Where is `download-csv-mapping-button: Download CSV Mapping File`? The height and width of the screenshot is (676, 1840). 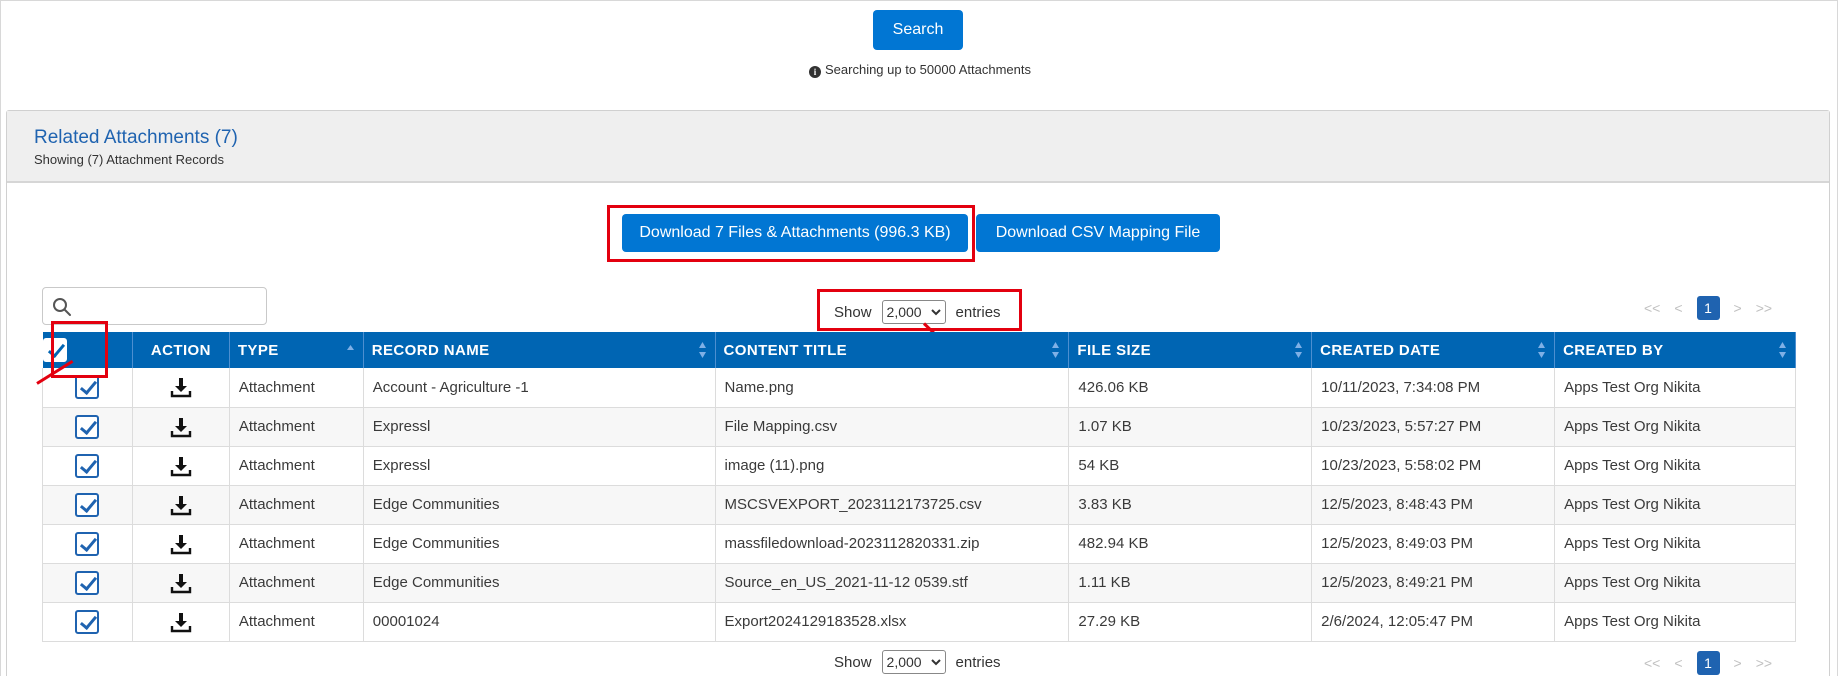
download-csv-mapping-button: Download CSV Mapping File is located at coordinates (1098, 233).